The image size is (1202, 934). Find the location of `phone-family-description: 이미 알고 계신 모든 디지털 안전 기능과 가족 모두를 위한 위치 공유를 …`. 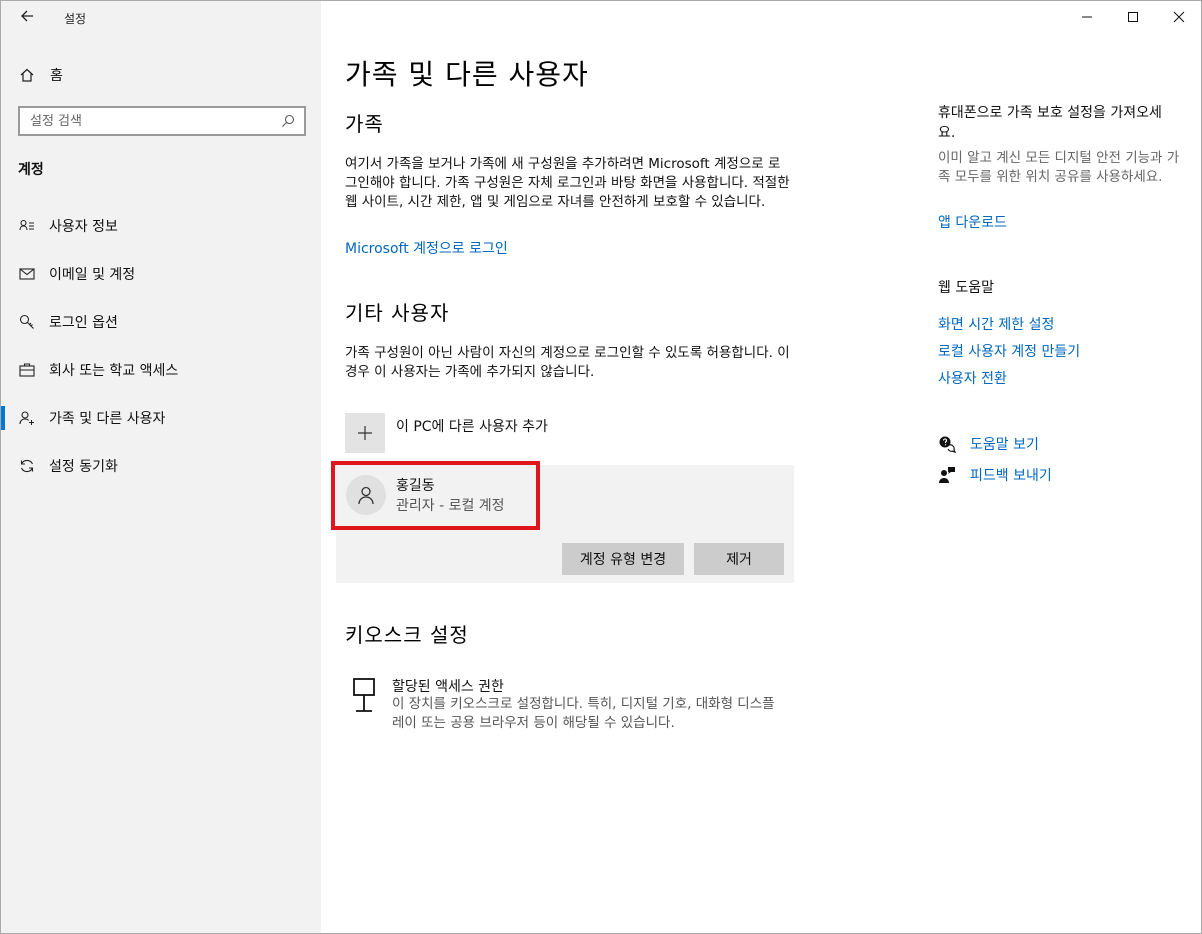

phone-family-description: 이미 알고 계신 모든 디지털 안전 기능과 가족 모두를 위한 위치 공유를 … is located at coordinates (1059, 167).